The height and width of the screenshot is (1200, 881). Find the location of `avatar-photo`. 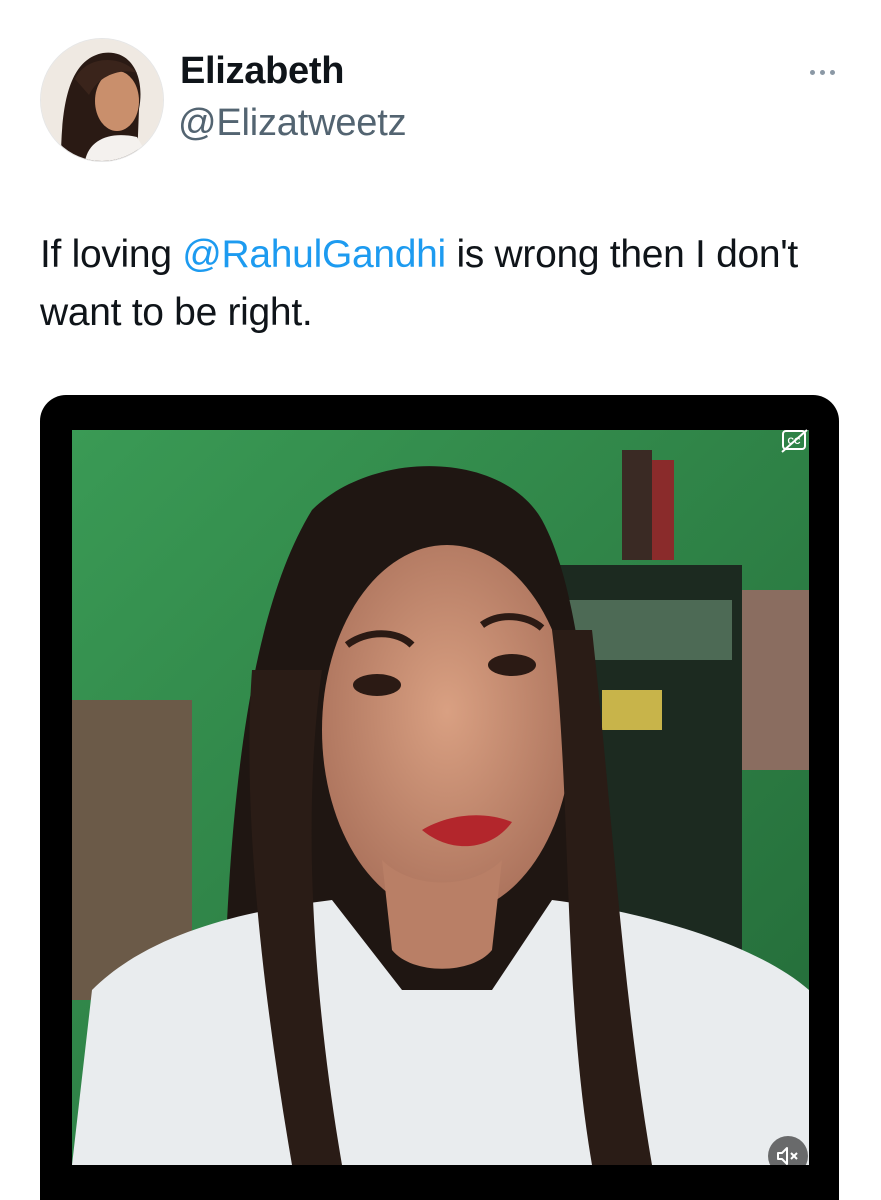

avatar-photo is located at coordinates (102, 100).